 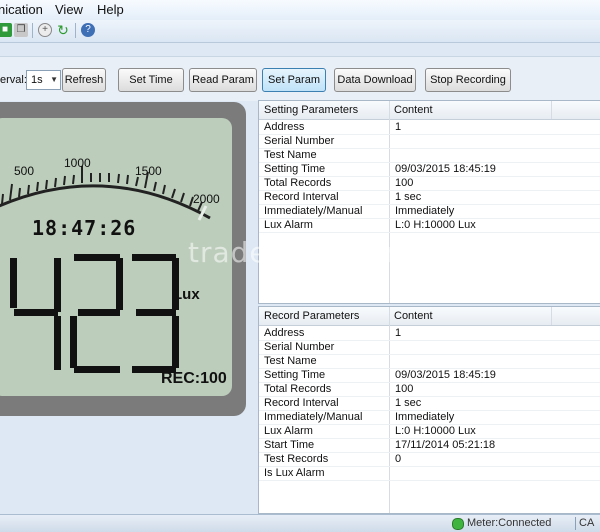 What do you see at coordinates (45, 30) in the screenshot?
I see `target-icon: +` at bounding box center [45, 30].